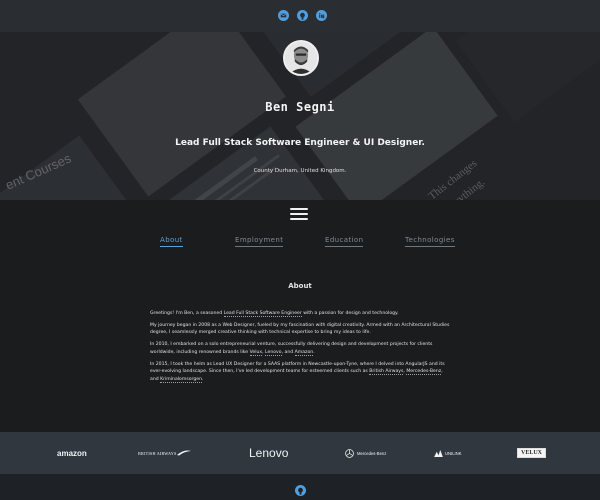  Describe the element at coordinates (300, 243) in the screenshot. I see `section-tabs: About Employment Education Technologies` at that location.